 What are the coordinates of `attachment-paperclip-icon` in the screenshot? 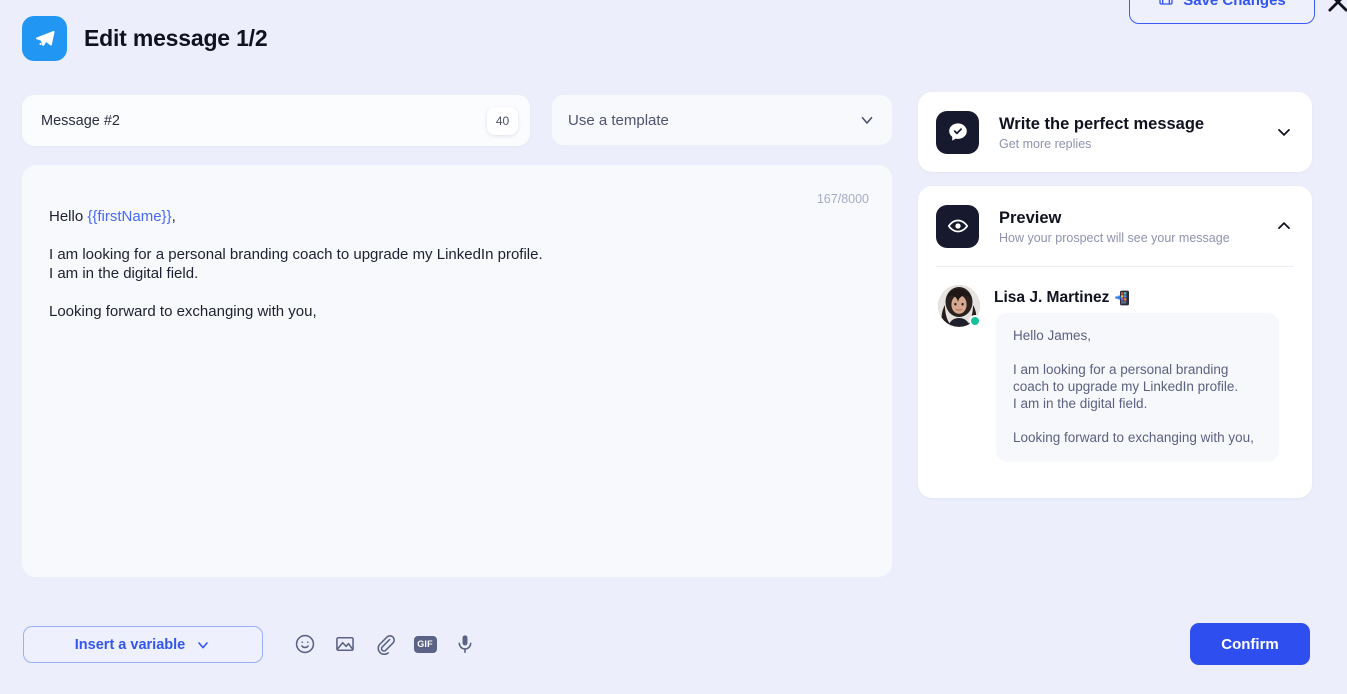 It's located at (385, 644).